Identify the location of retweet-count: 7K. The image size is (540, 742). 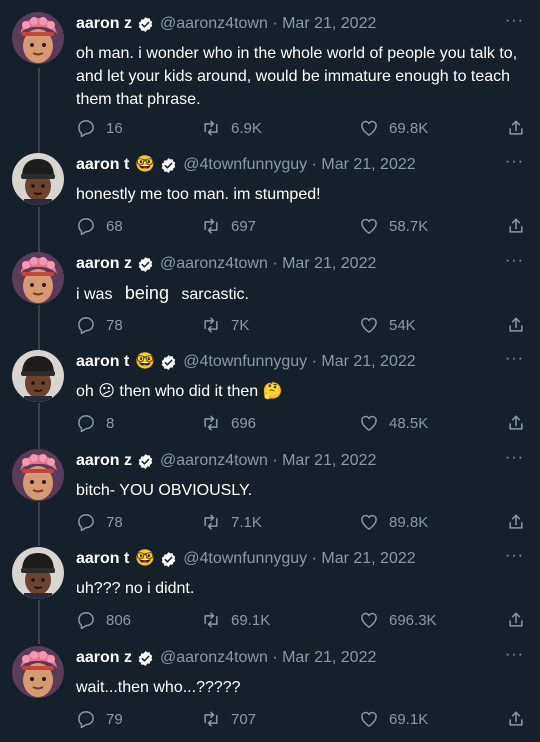
(240, 325).